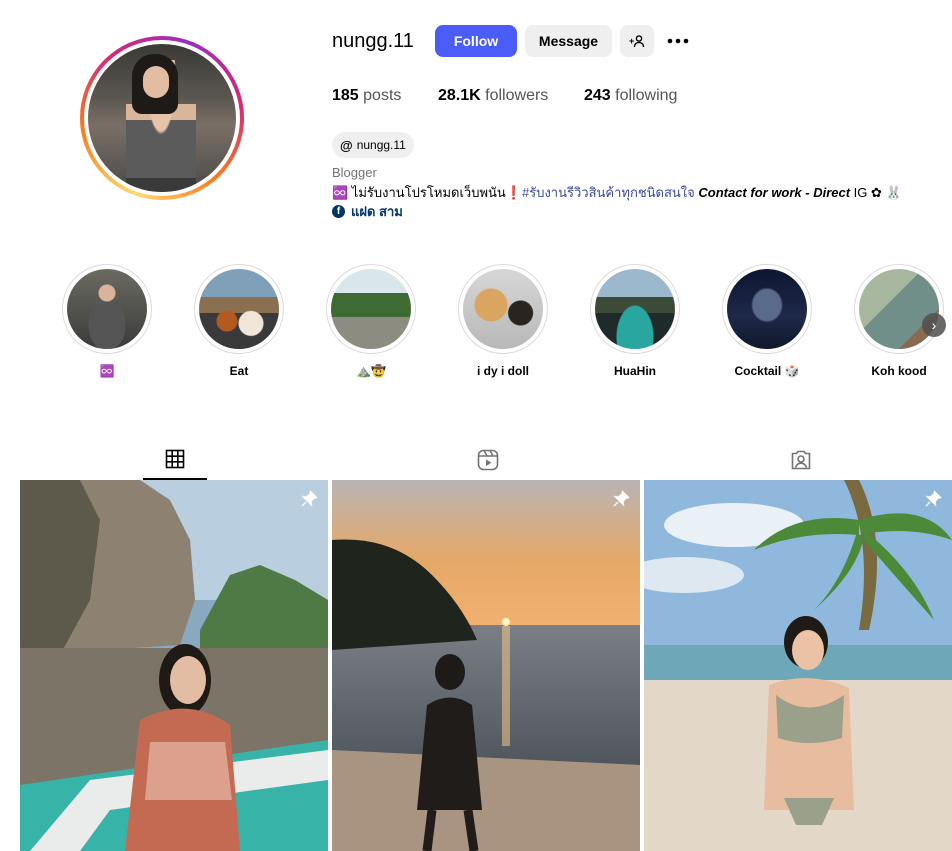 The height and width of the screenshot is (851, 952). I want to click on posts-label: posts, so click(382, 95).